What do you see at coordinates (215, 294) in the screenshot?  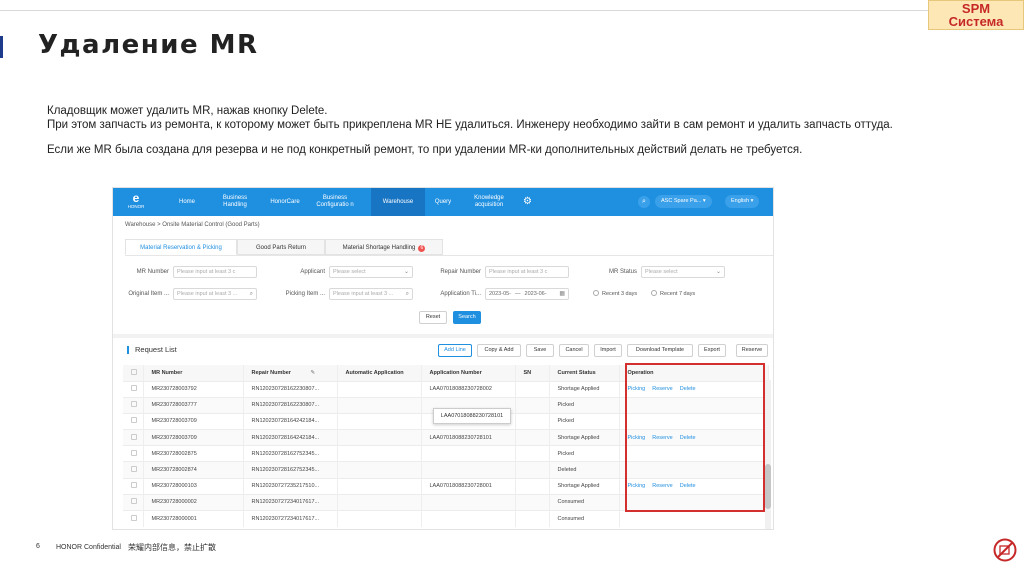 I see `original-item-input: Please input at least 3 ... ⌕` at bounding box center [215, 294].